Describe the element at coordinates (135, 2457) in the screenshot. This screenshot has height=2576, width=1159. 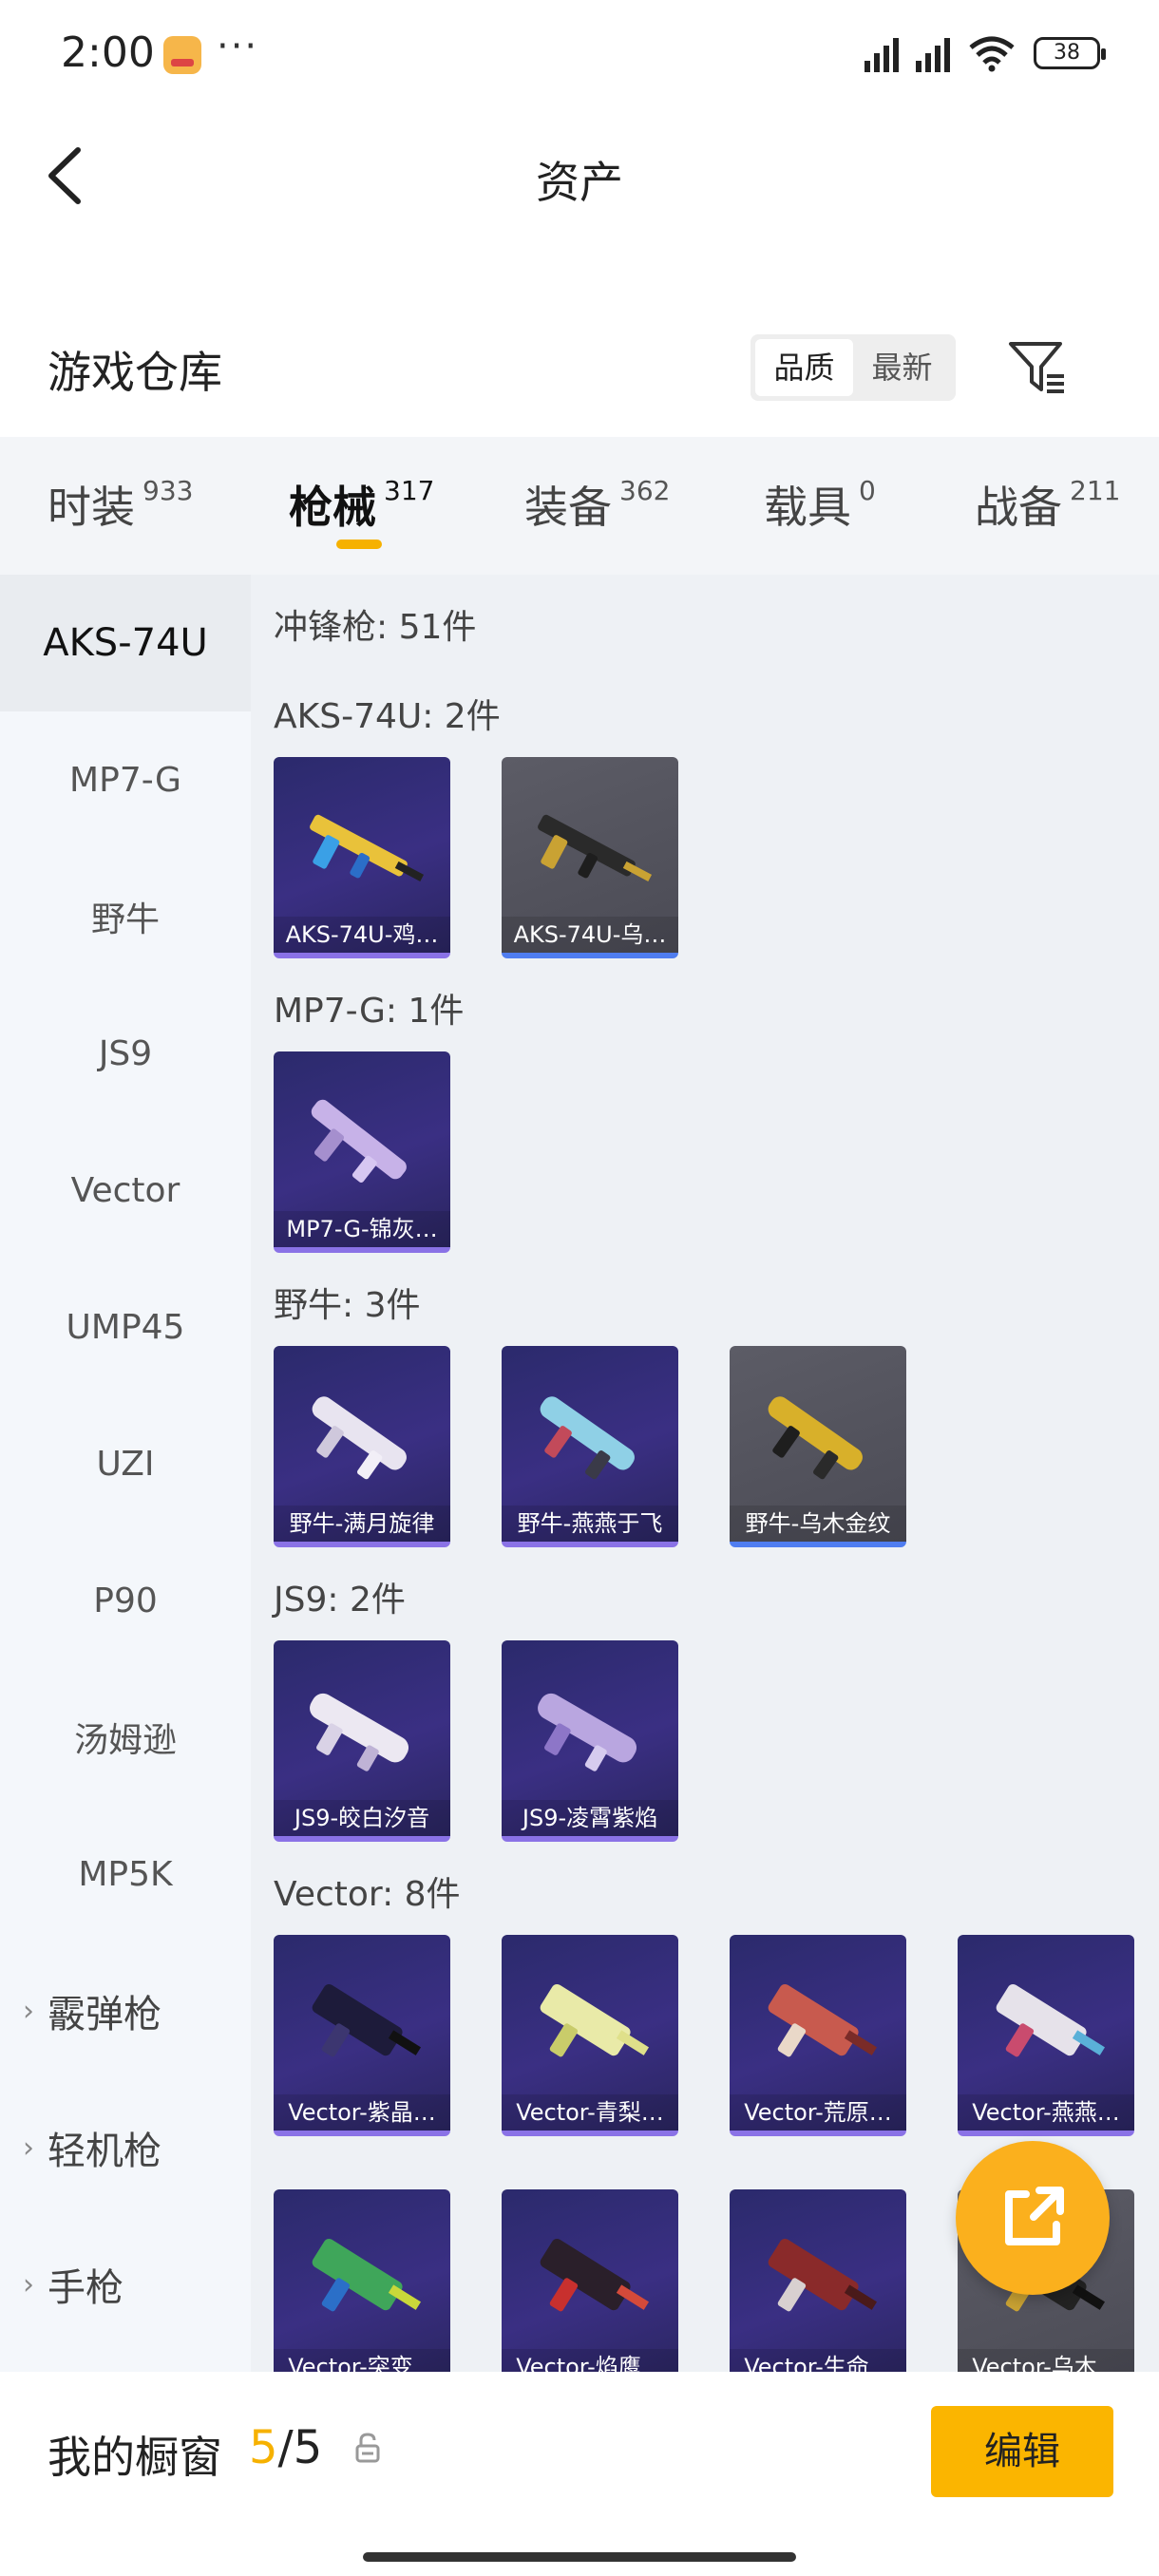
I see `showcase-label: 我的橱窗` at that location.